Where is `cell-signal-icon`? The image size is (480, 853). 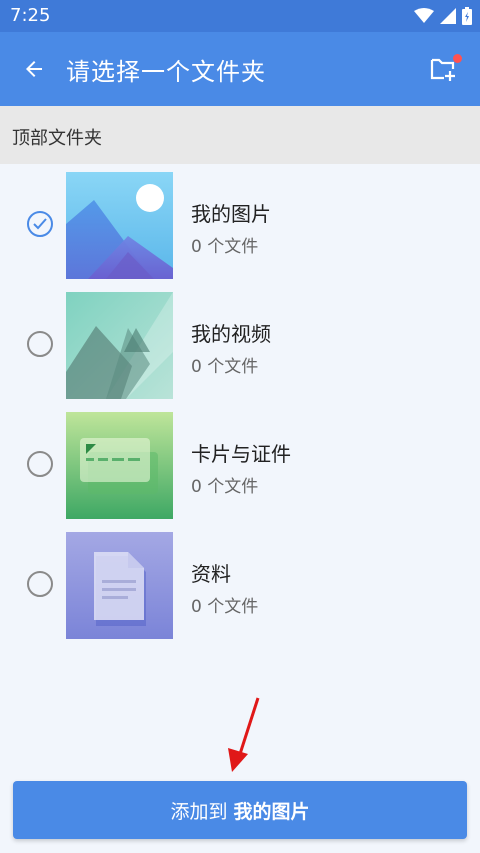 cell-signal-icon is located at coordinates (448, 16).